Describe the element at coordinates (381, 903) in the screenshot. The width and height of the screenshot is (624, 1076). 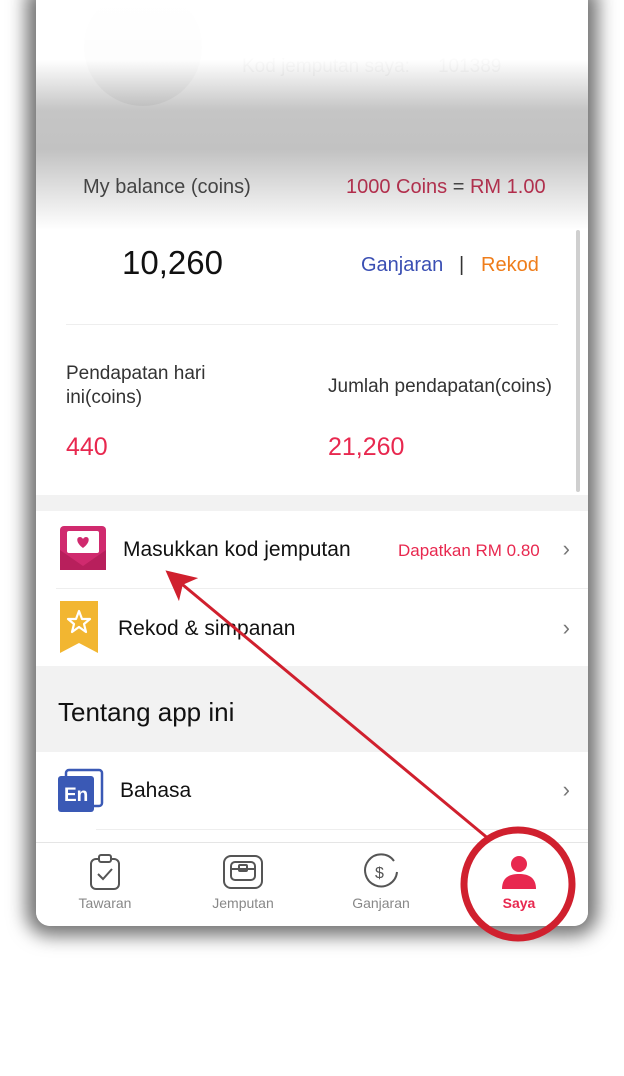
I see `nav-label: Ganjaran` at that location.